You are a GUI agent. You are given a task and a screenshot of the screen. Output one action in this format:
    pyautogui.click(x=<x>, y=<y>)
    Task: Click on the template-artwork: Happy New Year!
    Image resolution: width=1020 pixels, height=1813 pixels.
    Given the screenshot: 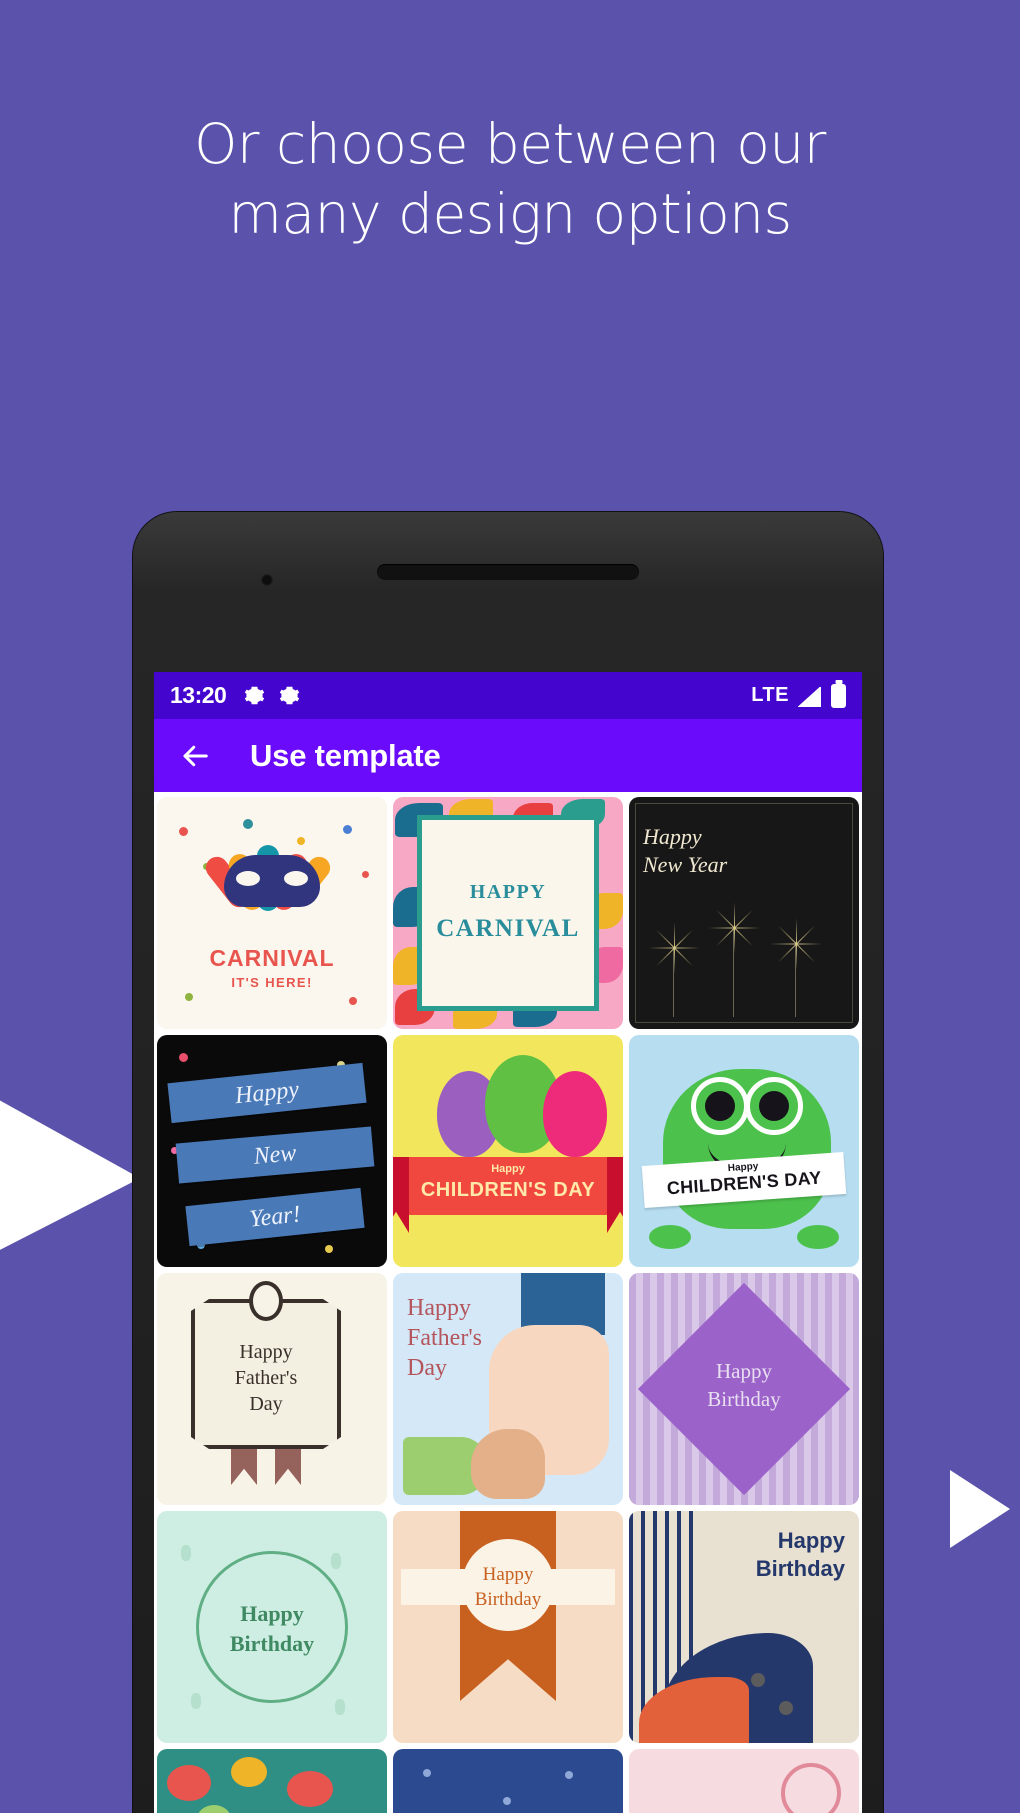 What is the action you would take?
    pyautogui.click(x=272, y=1151)
    